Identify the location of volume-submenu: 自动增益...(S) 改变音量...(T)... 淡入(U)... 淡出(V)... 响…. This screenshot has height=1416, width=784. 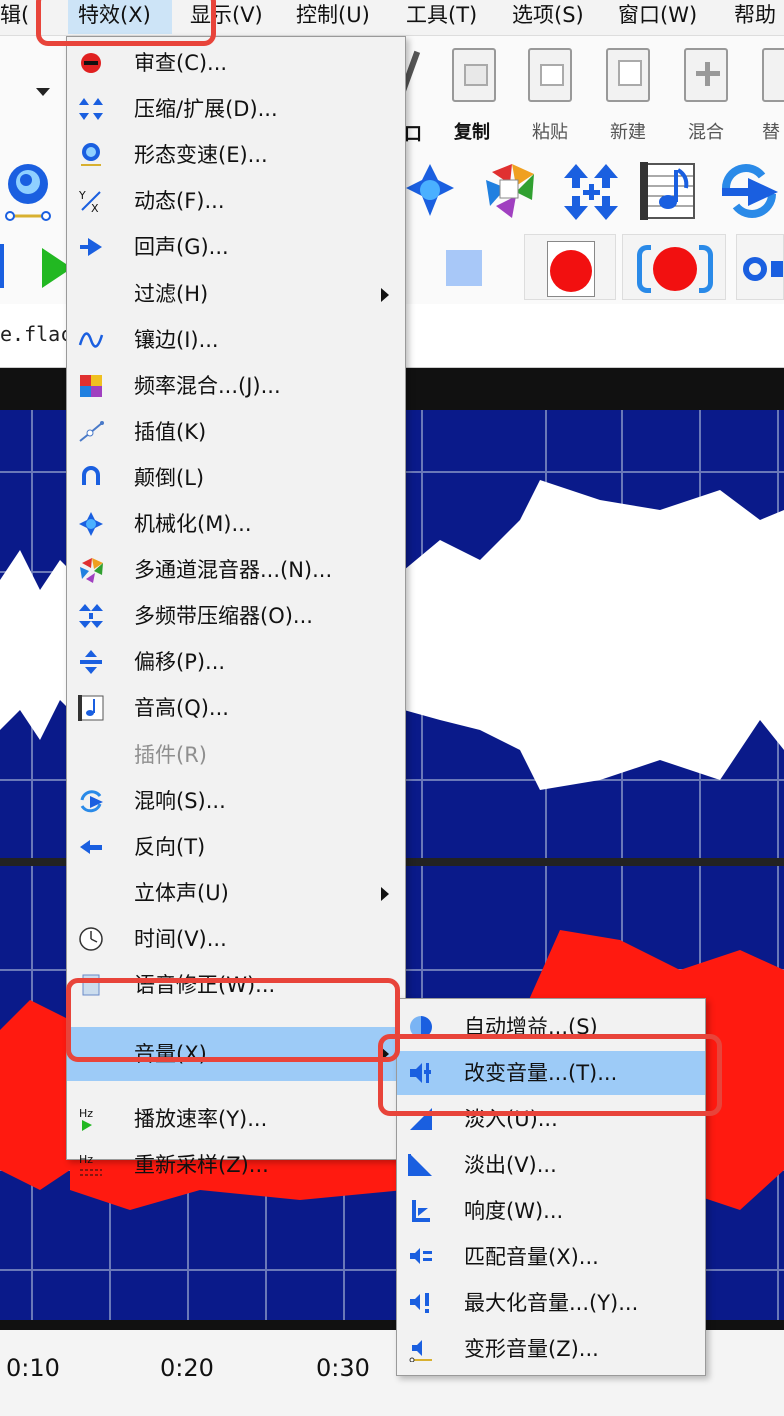
(551, 1187).